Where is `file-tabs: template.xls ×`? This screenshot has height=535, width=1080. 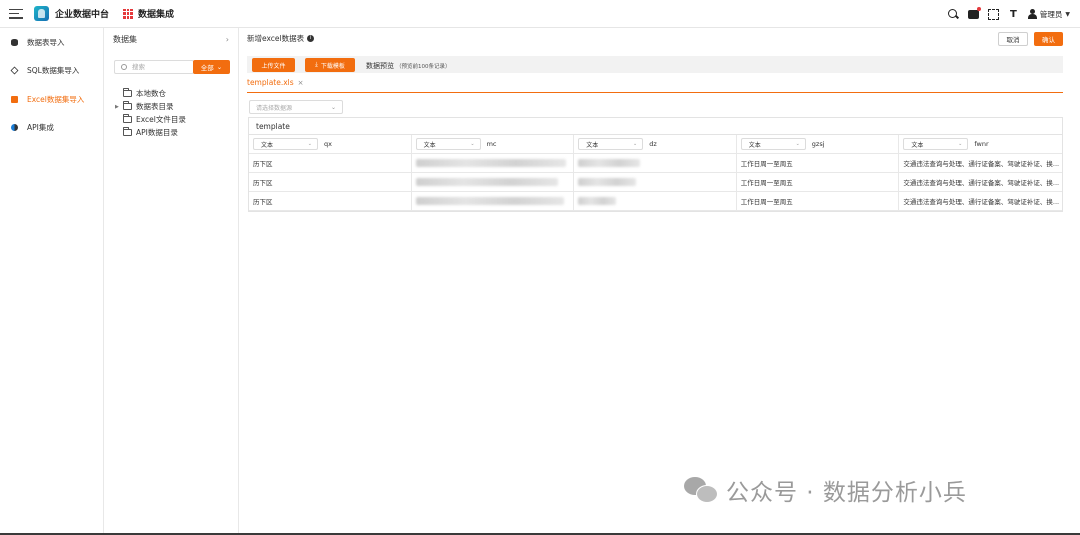
file-tabs: template.xls × is located at coordinates (655, 85).